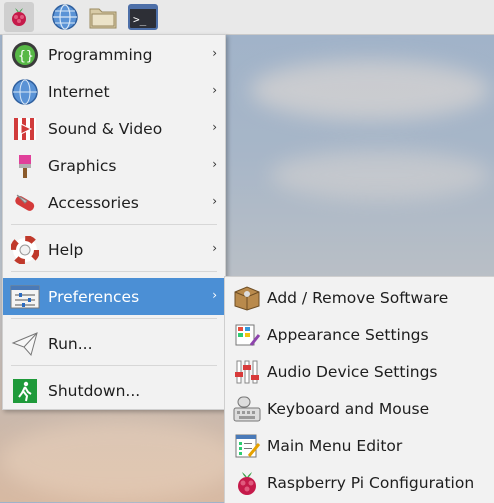 The image size is (494, 503). Describe the element at coordinates (66, 249) in the screenshot. I see `menu-item-label: Help` at that location.